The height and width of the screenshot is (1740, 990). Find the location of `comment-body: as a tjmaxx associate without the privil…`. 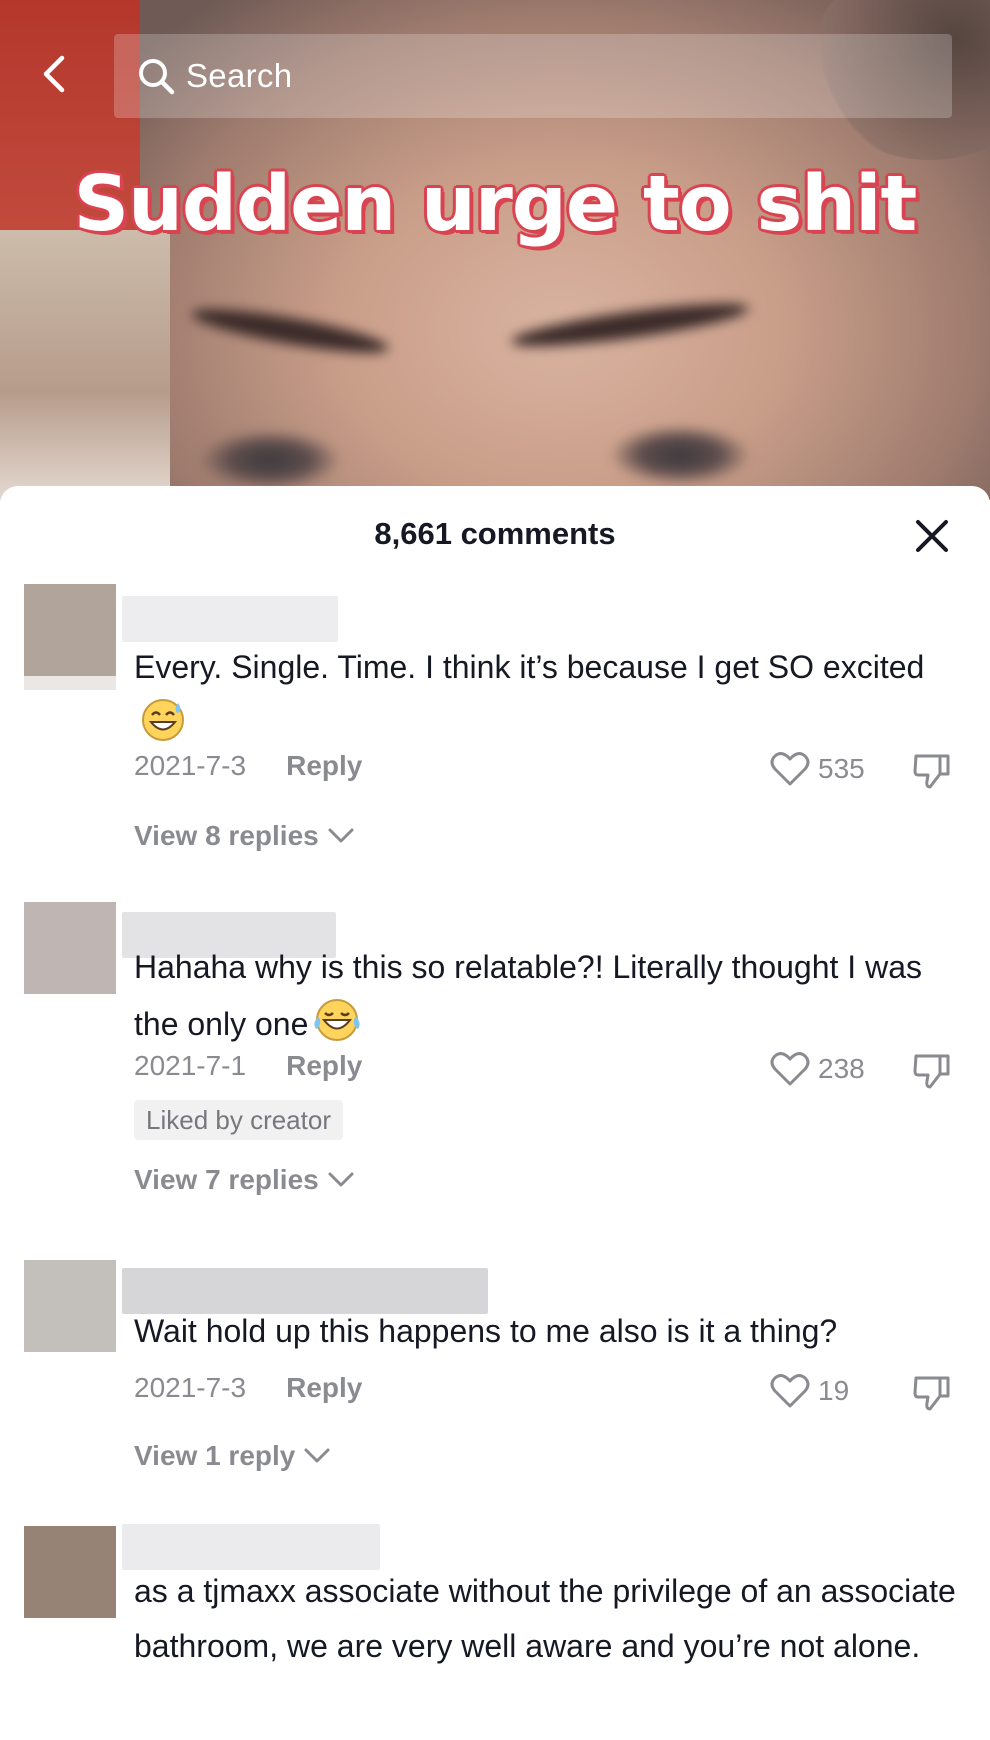

comment-body: as a tjmaxx associate without the privil… is located at coordinates (545, 1618).